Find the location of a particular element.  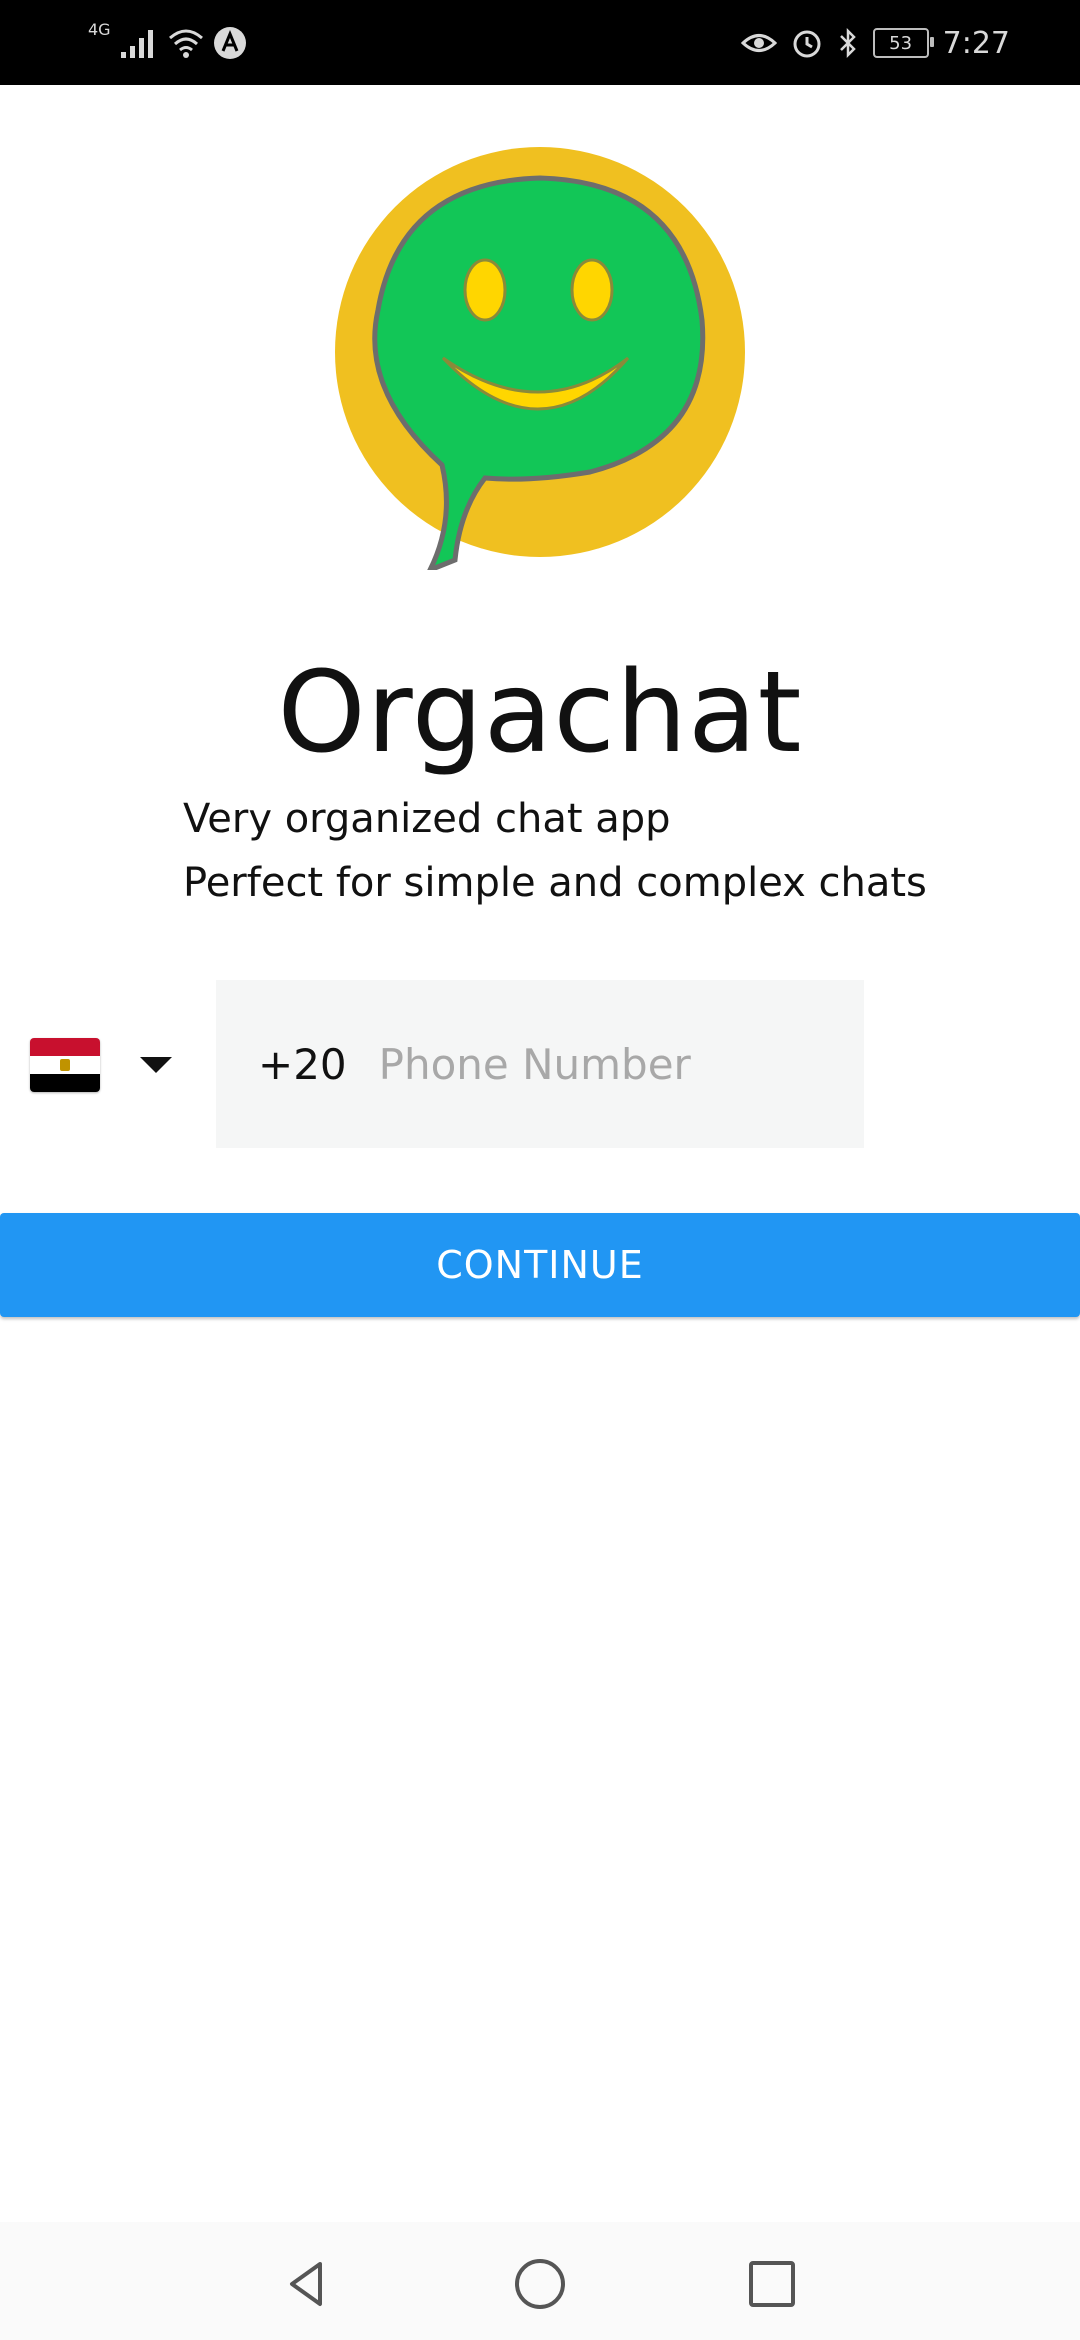

system-nav-bar is located at coordinates (540, 2281).